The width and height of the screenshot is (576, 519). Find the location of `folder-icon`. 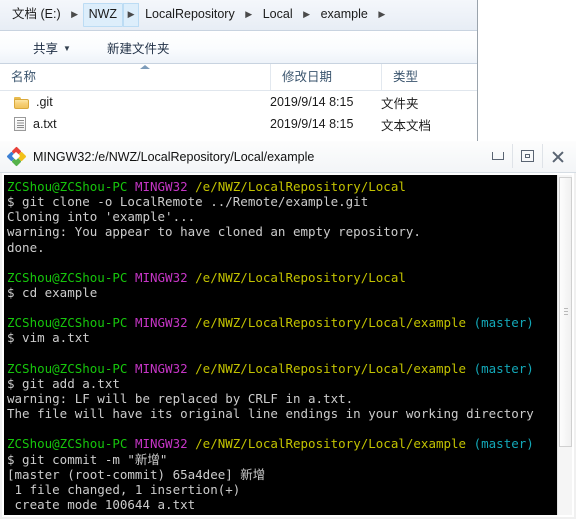

folder-icon is located at coordinates (21, 102).